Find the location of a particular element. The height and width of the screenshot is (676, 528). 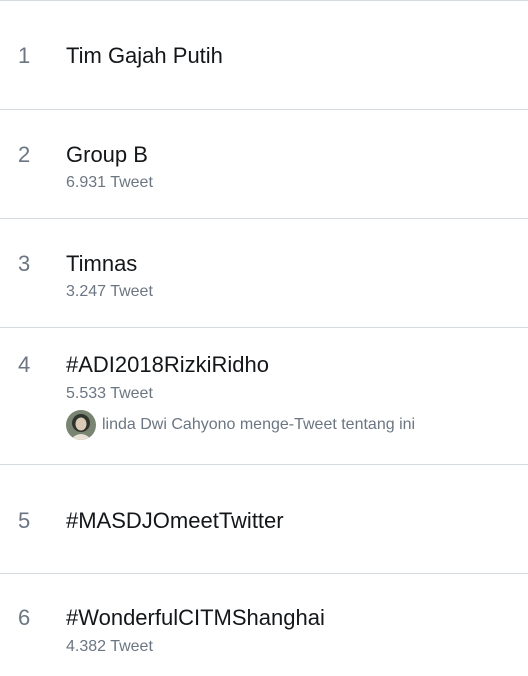

trend-rank: 4 is located at coordinates (24, 364).